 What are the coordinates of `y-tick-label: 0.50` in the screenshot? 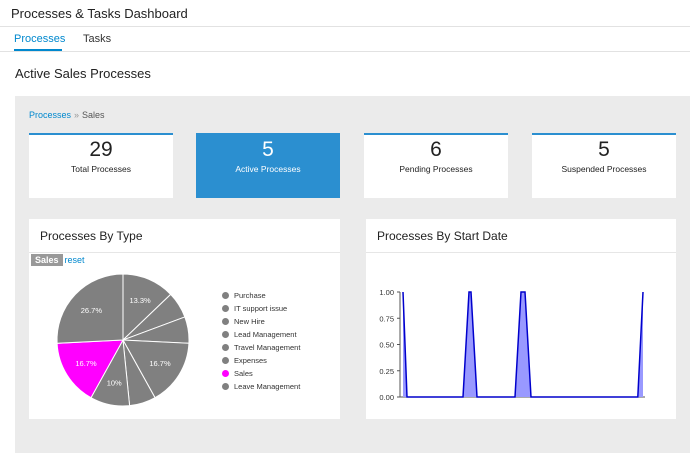 It's located at (386, 345).